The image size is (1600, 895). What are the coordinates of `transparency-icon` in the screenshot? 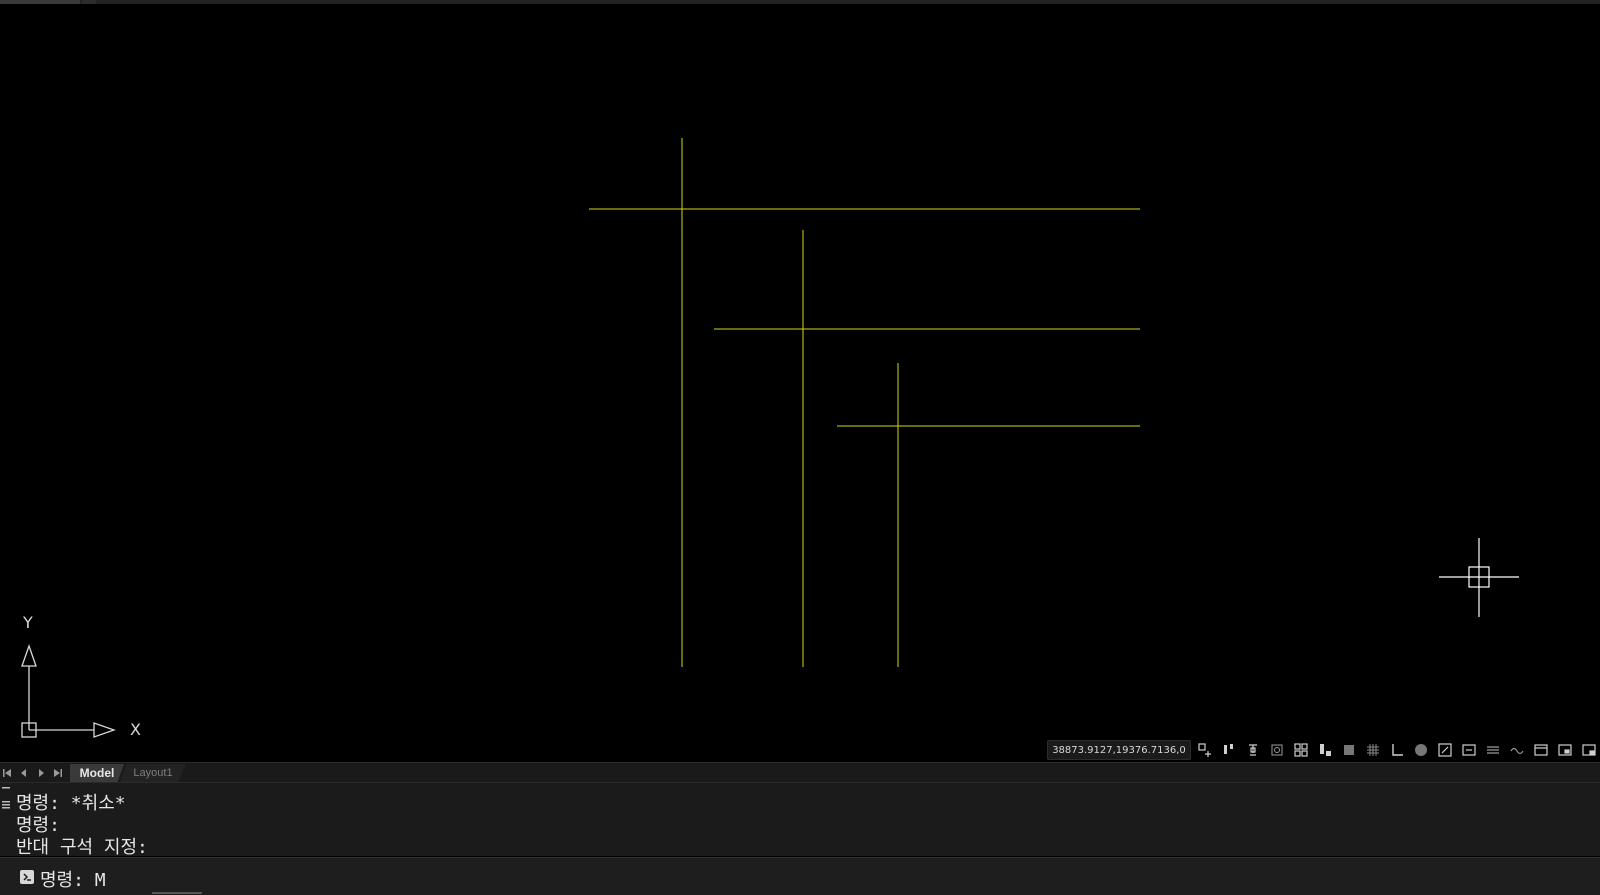 It's located at (1541, 750).